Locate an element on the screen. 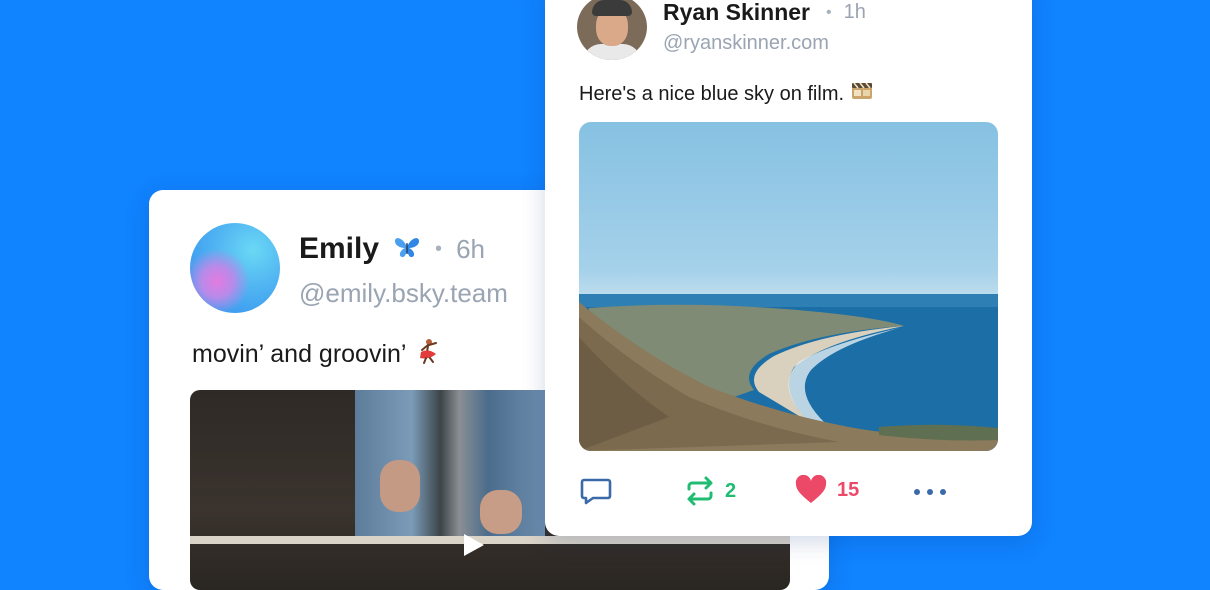 The width and height of the screenshot is (1210, 590). dancer-icon is located at coordinates (428, 354).